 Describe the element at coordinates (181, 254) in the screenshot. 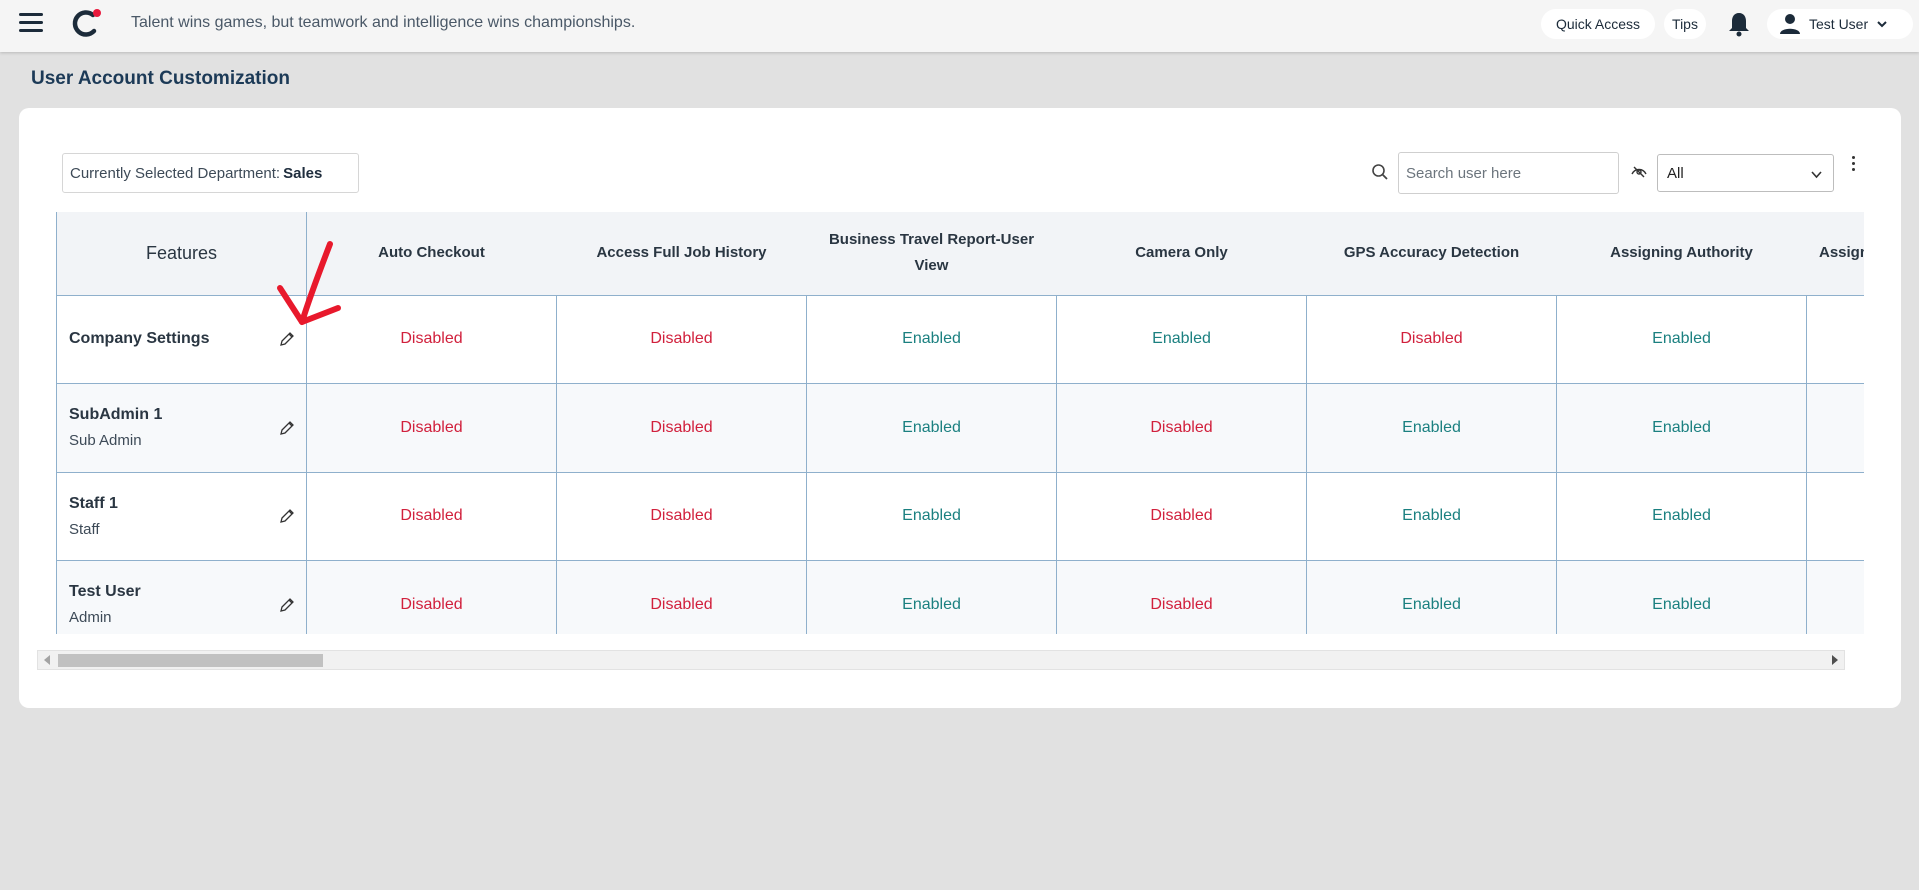

I see `features-header: Features` at that location.